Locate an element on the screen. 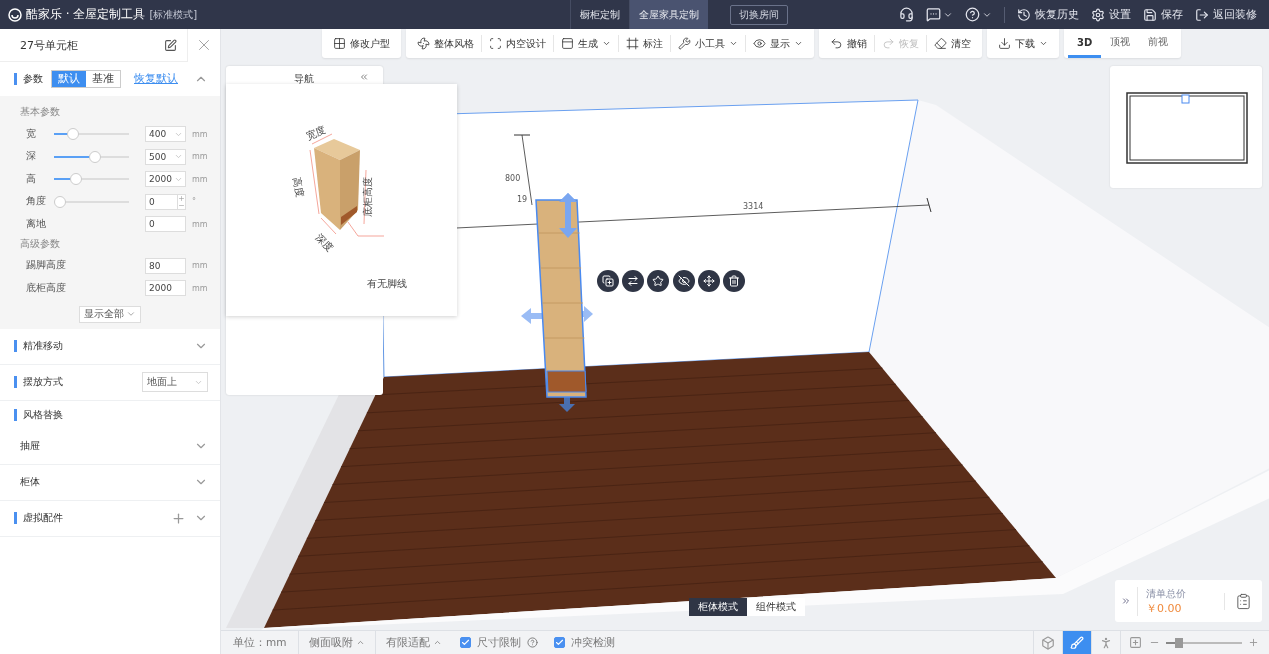 The height and width of the screenshot is (654, 1269). person-icon is located at coordinates (1106, 642).